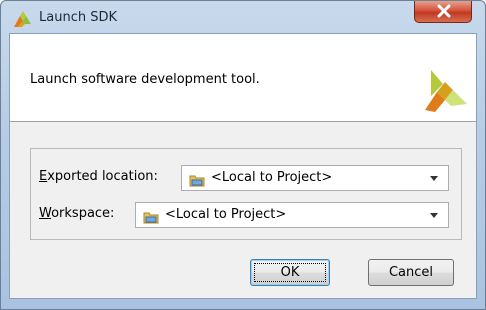  I want to click on workspace-label: Workspace:, so click(76, 213).